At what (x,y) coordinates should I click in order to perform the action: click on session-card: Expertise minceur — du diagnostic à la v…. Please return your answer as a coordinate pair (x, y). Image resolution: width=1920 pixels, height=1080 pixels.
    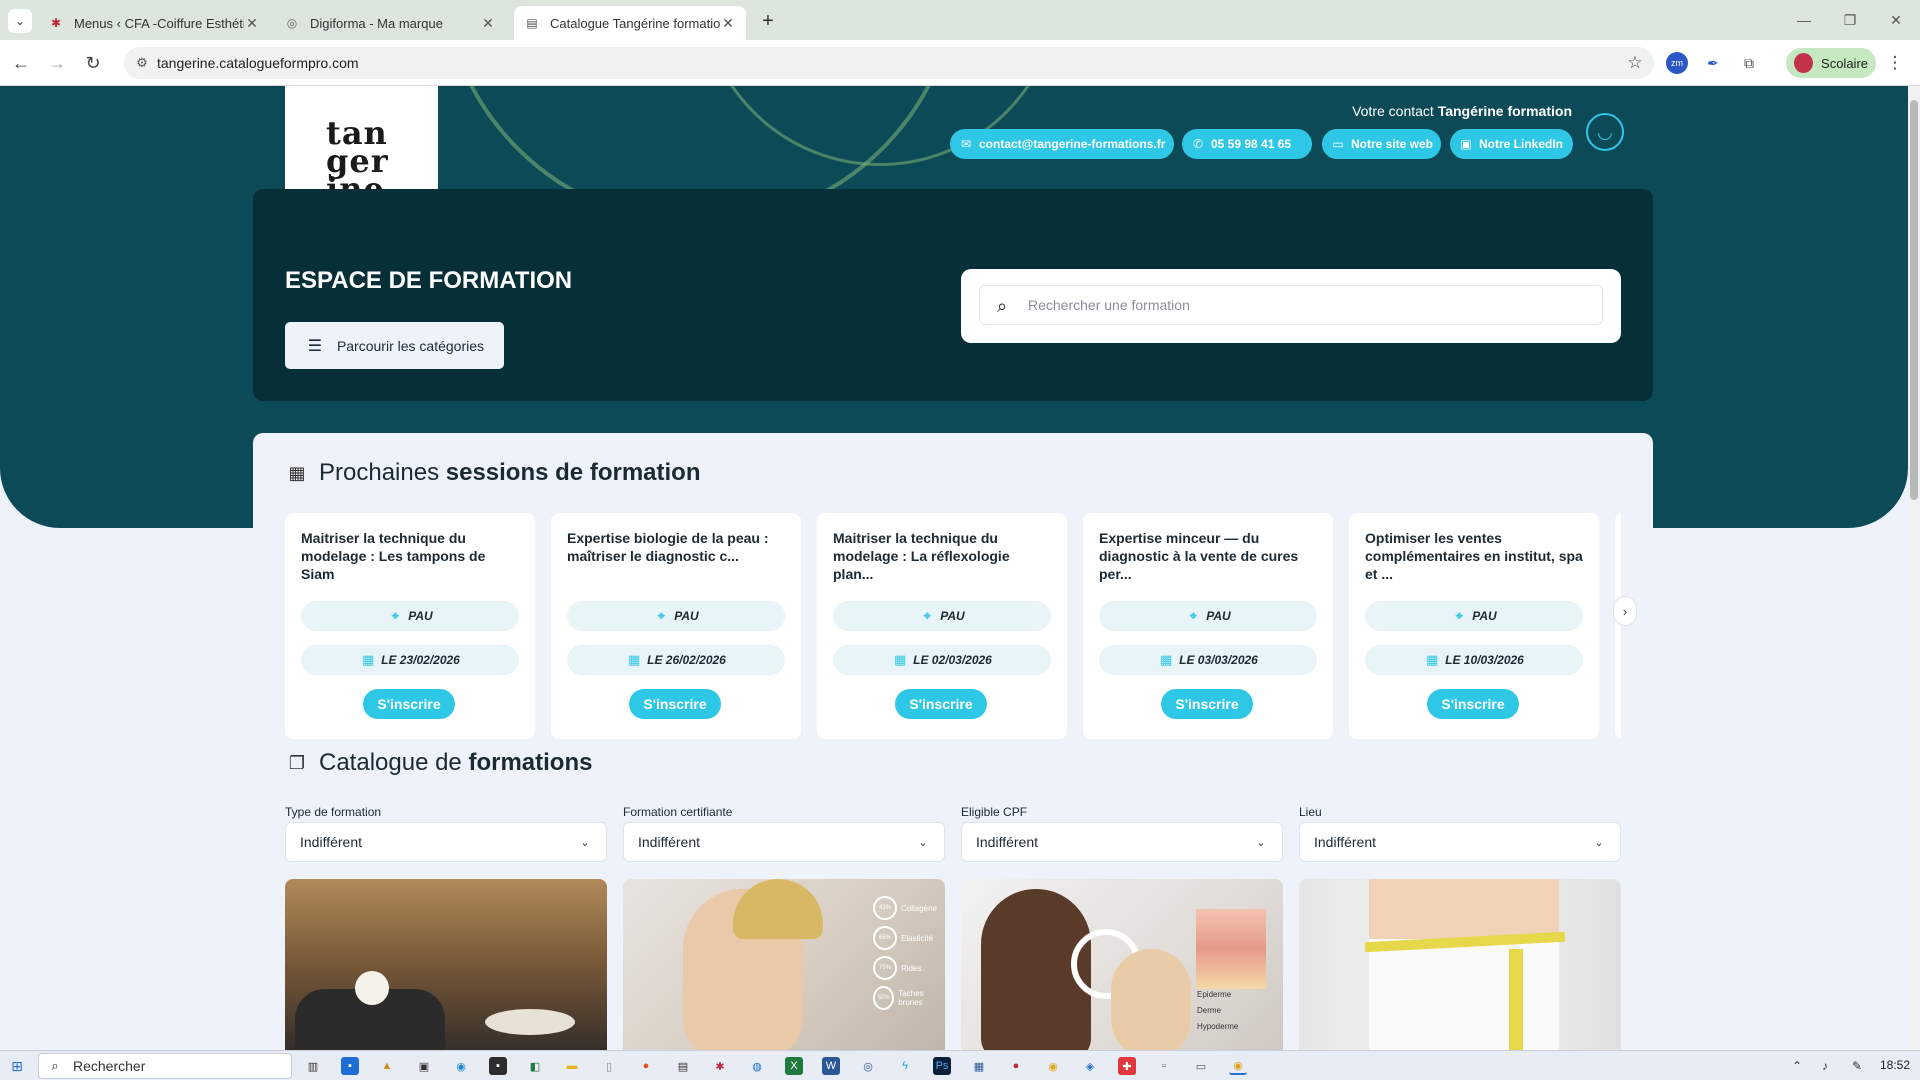
    Looking at the image, I should click on (1208, 626).